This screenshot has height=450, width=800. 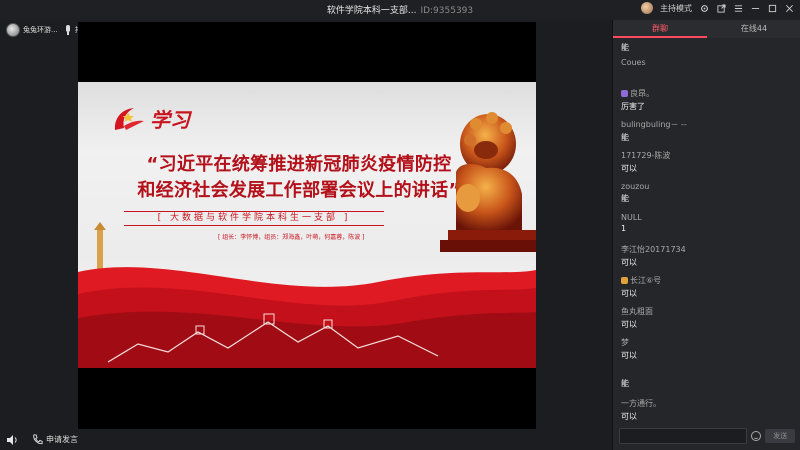 What do you see at coordinates (306, 440) in the screenshot?
I see `bottom-bar` at bounding box center [306, 440].